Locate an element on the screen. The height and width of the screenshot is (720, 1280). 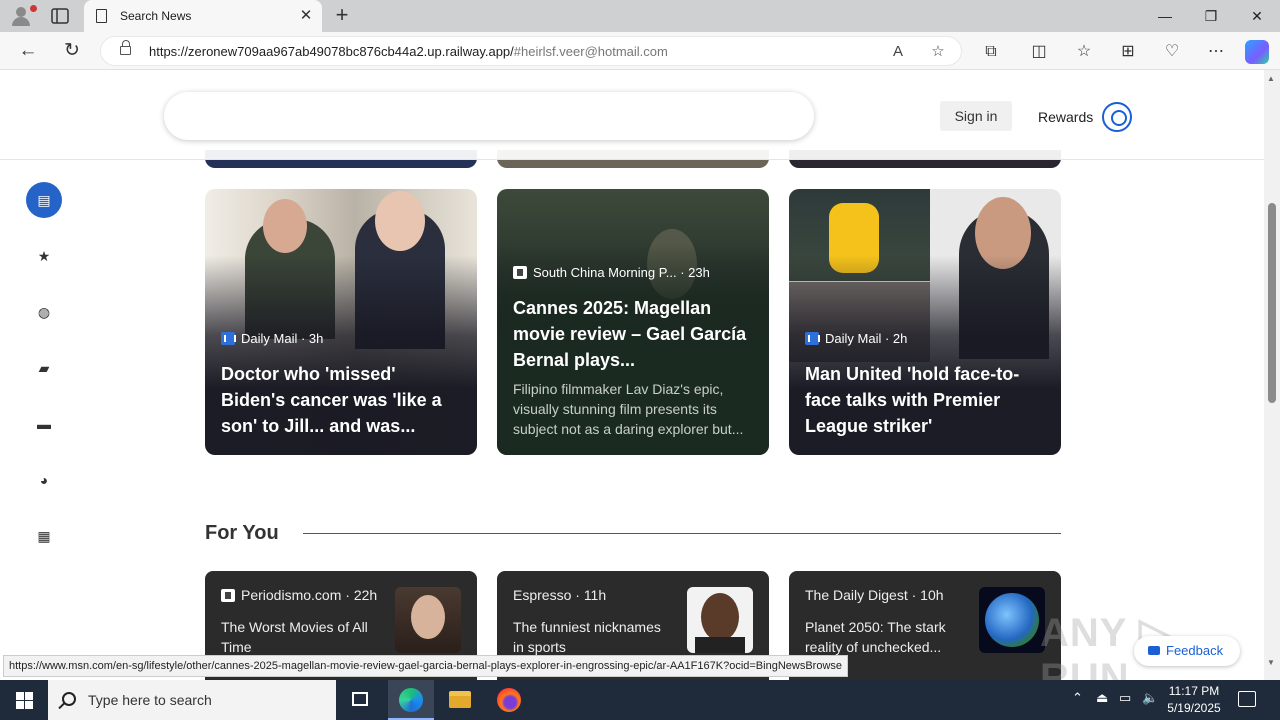
source-name: Espresso is located at coordinates (542, 595).